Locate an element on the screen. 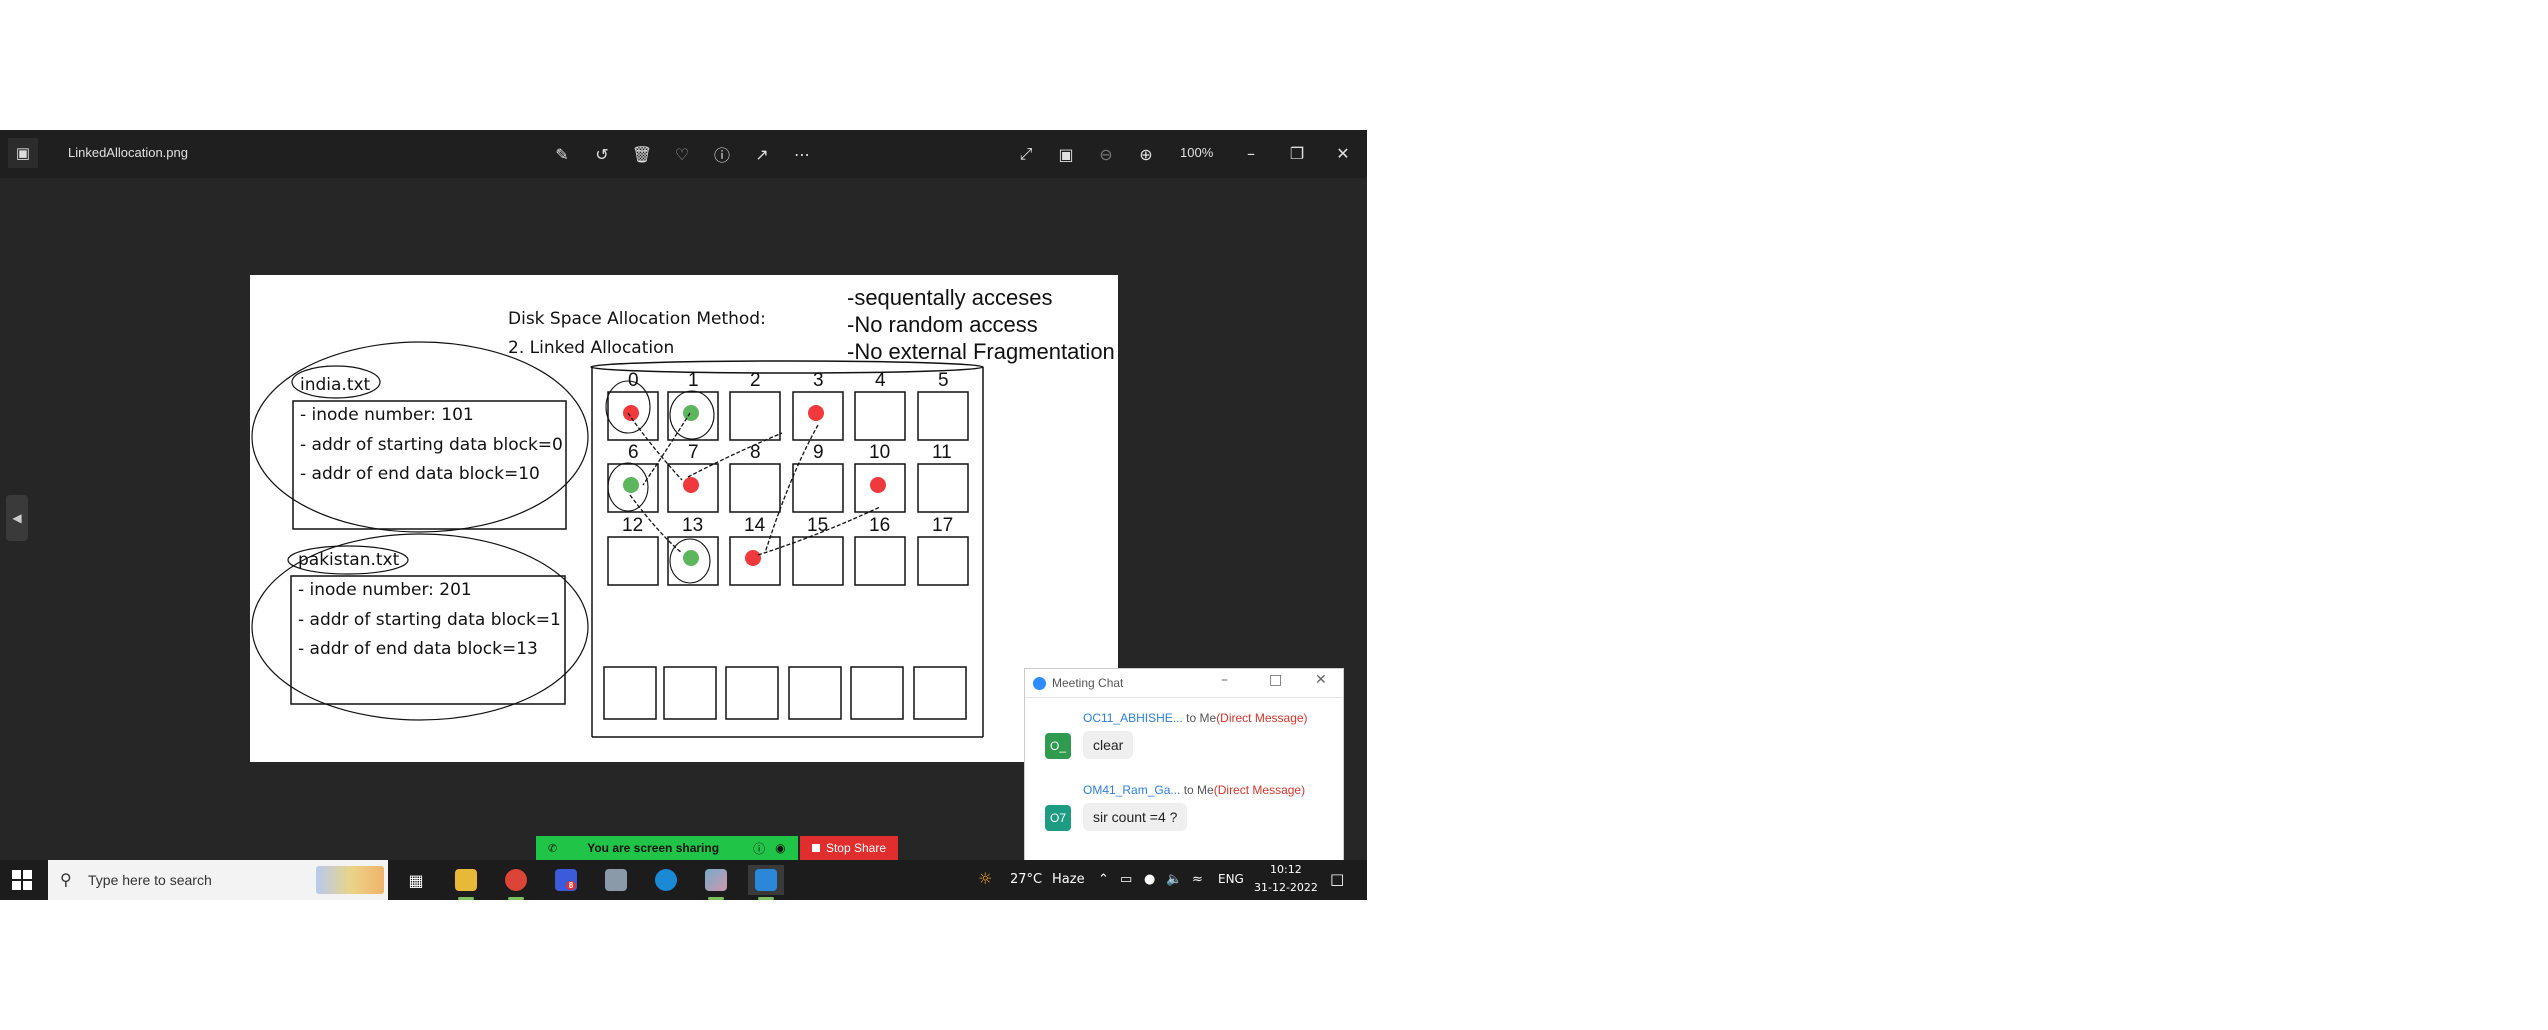  weather-icon: ☼ is located at coordinates (985, 878).